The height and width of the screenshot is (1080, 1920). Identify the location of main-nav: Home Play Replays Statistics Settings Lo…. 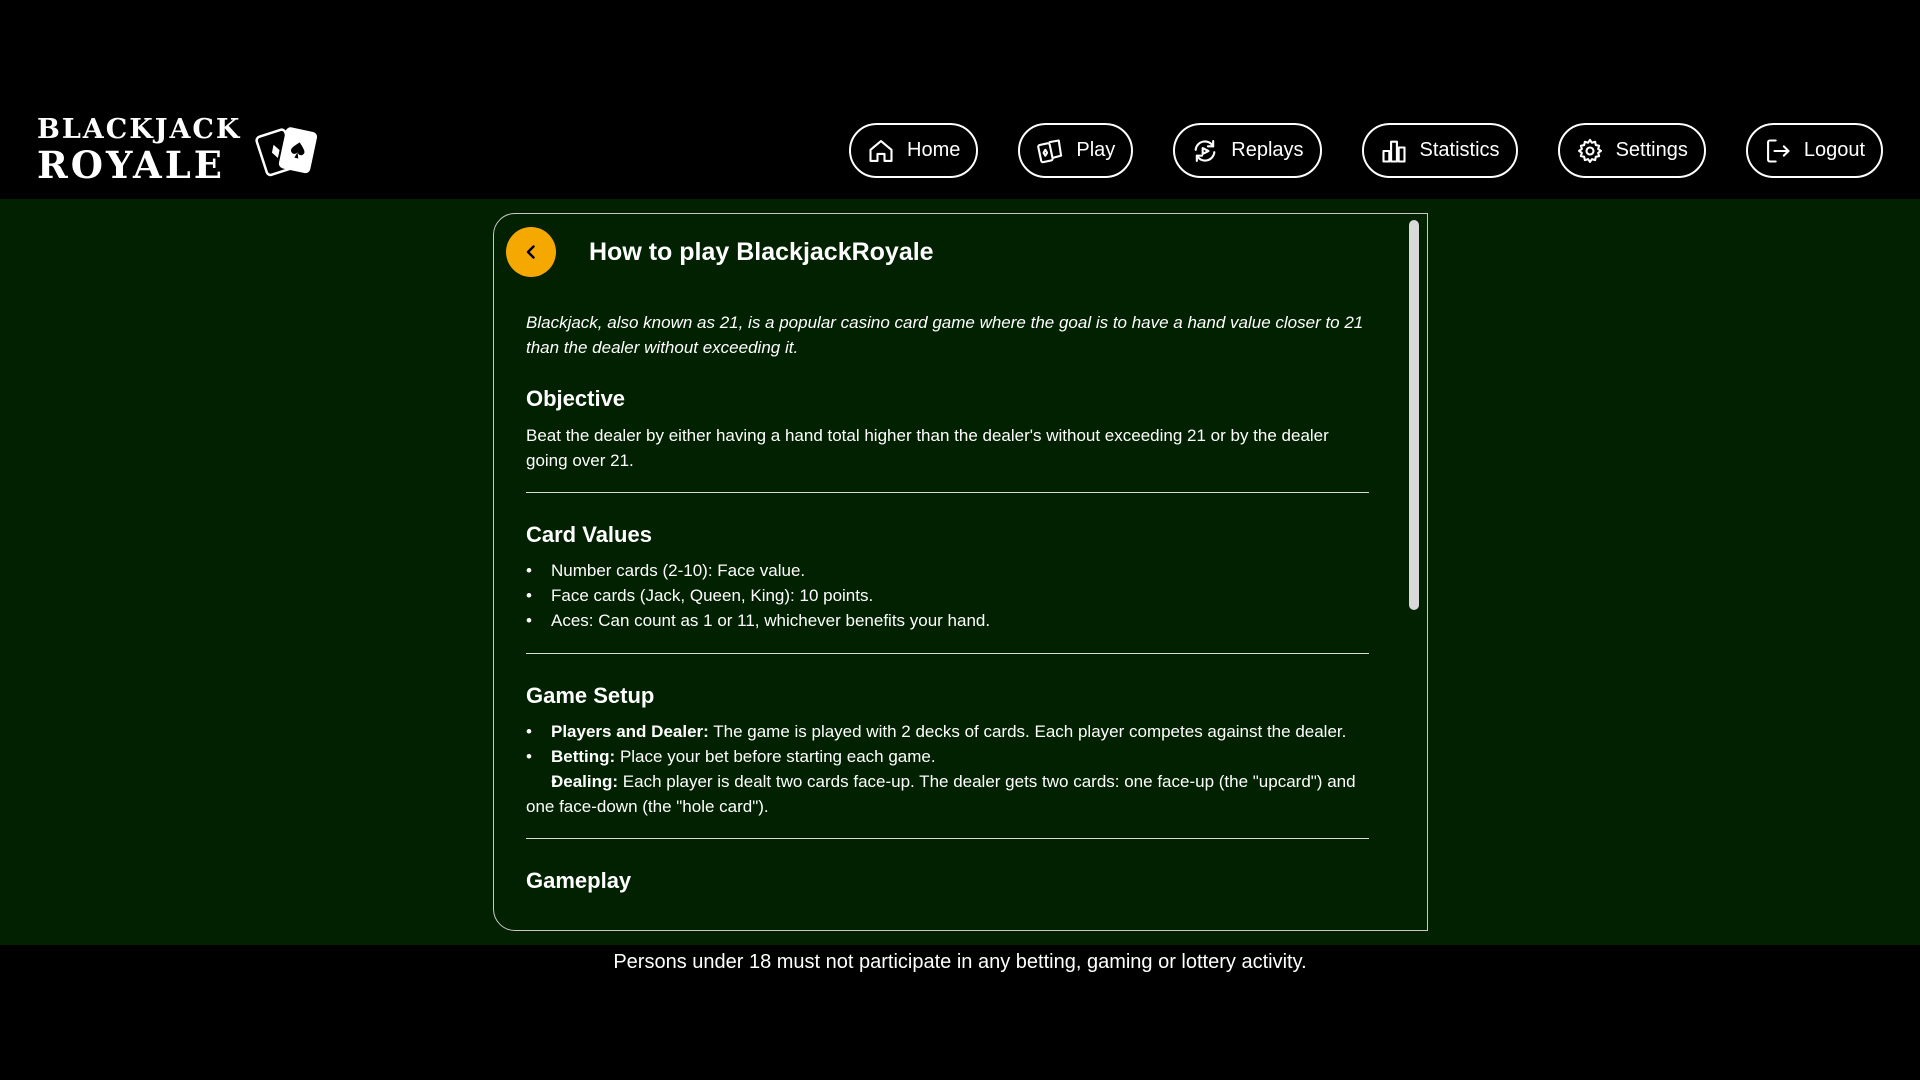
(1366, 150).